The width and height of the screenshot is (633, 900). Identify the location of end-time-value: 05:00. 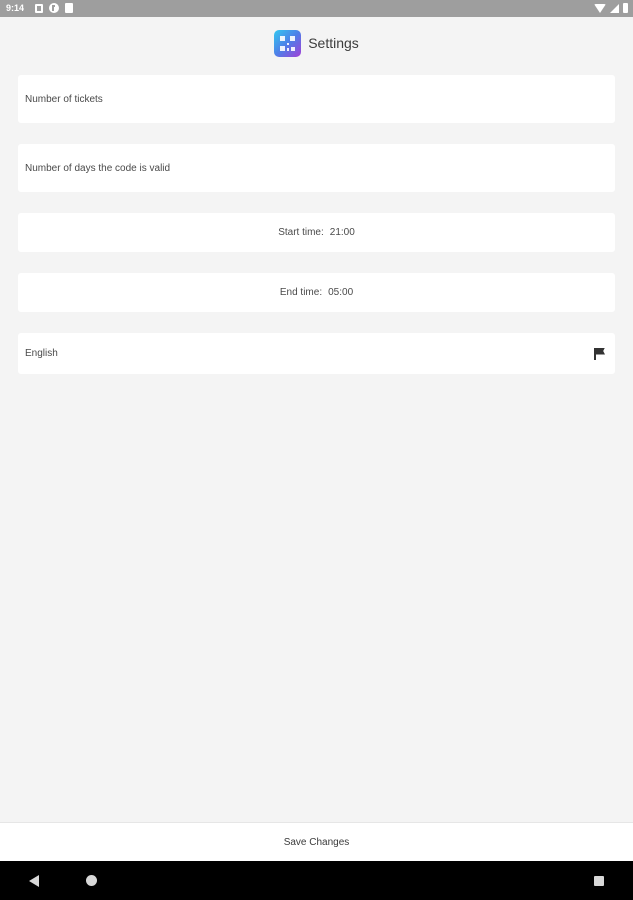
(341, 292).